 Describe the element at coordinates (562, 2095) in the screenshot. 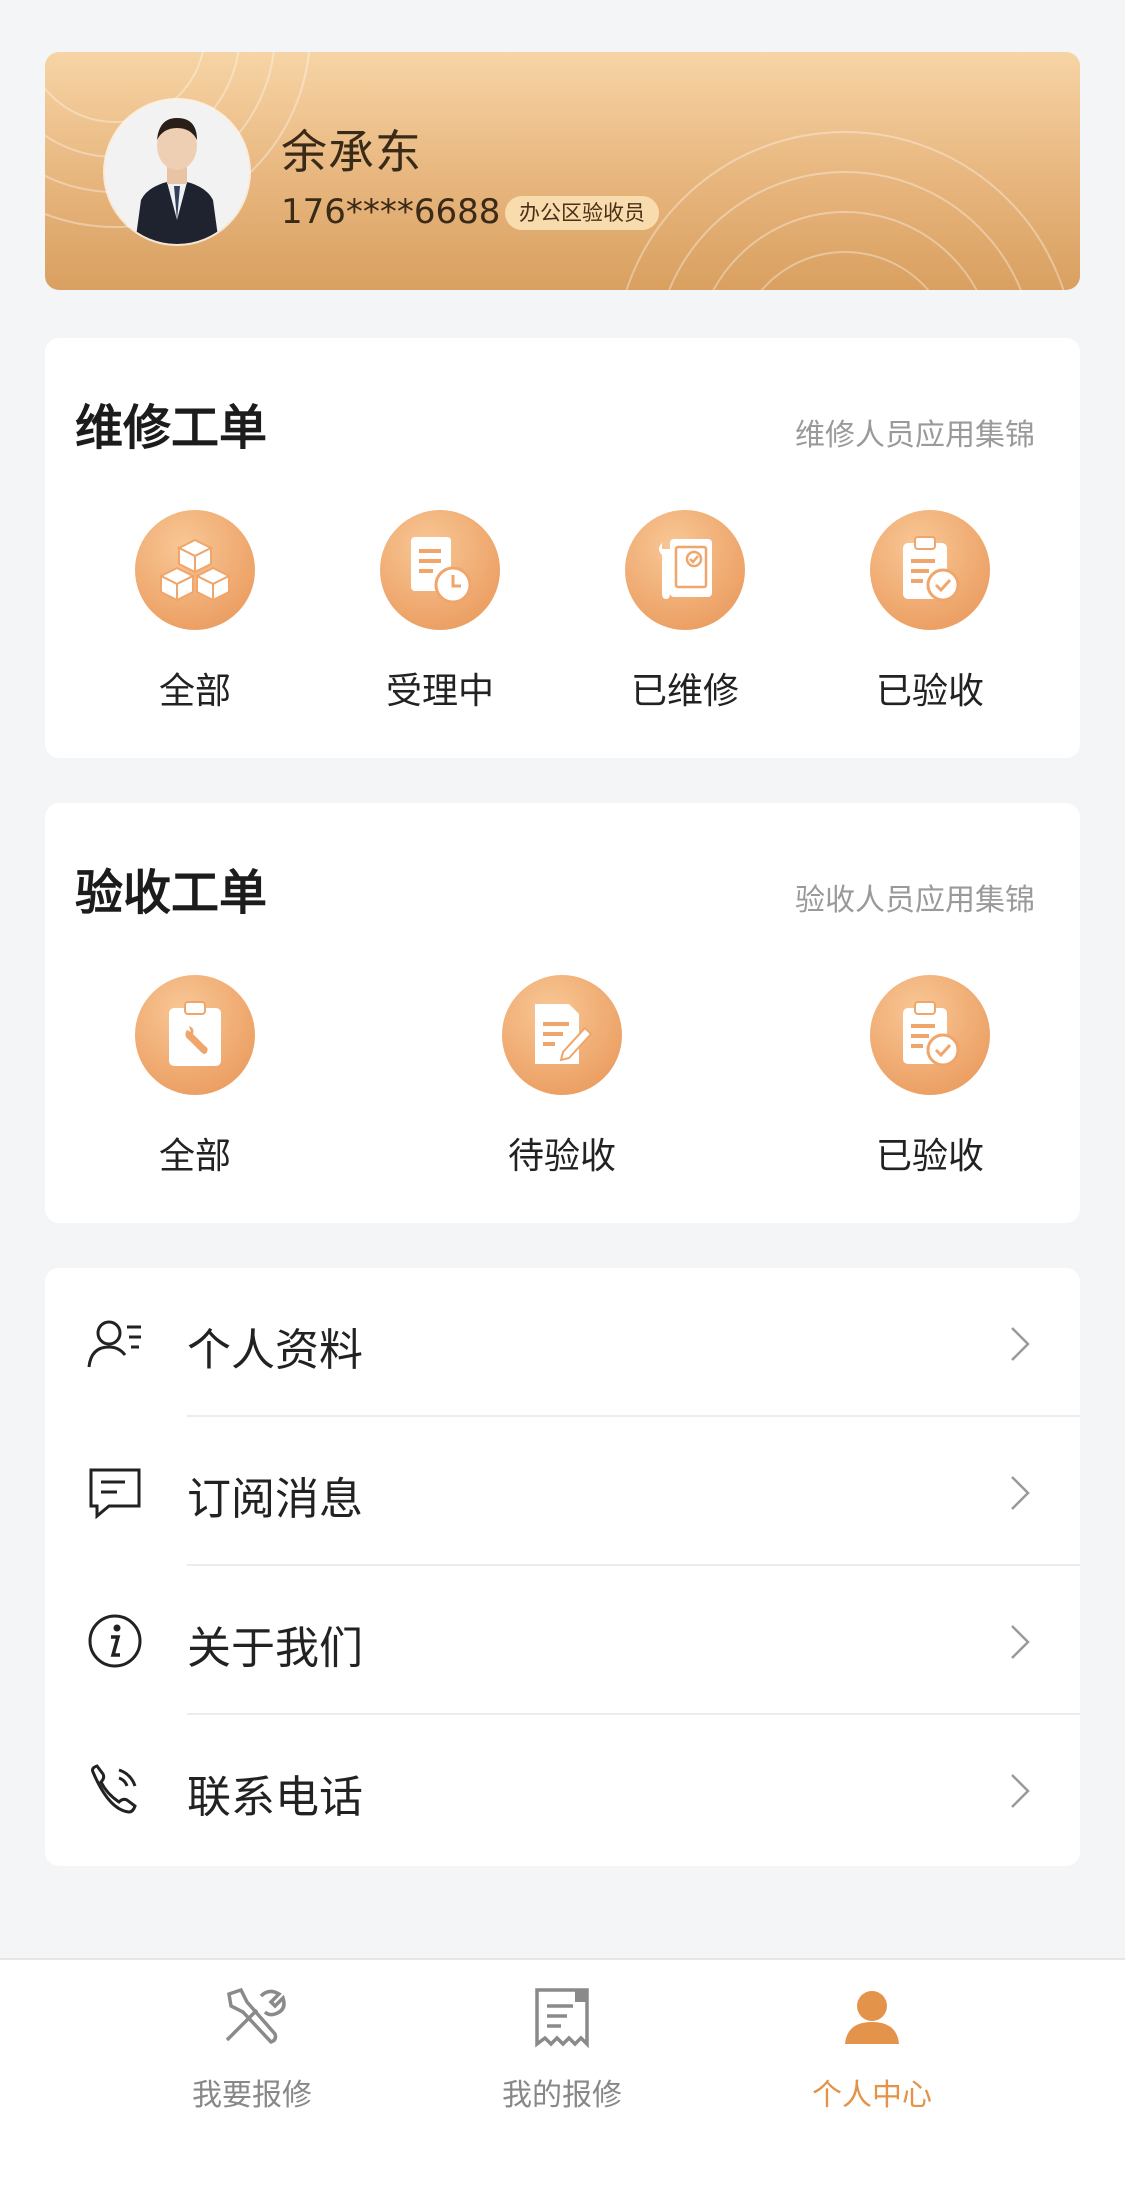

I see `tab-label: 我的报修` at that location.